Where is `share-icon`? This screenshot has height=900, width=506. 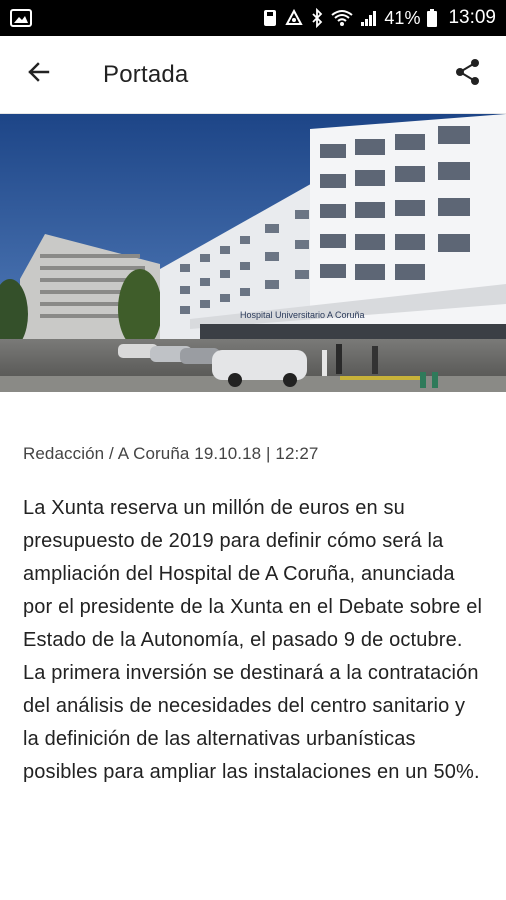 share-icon is located at coordinates (468, 74).